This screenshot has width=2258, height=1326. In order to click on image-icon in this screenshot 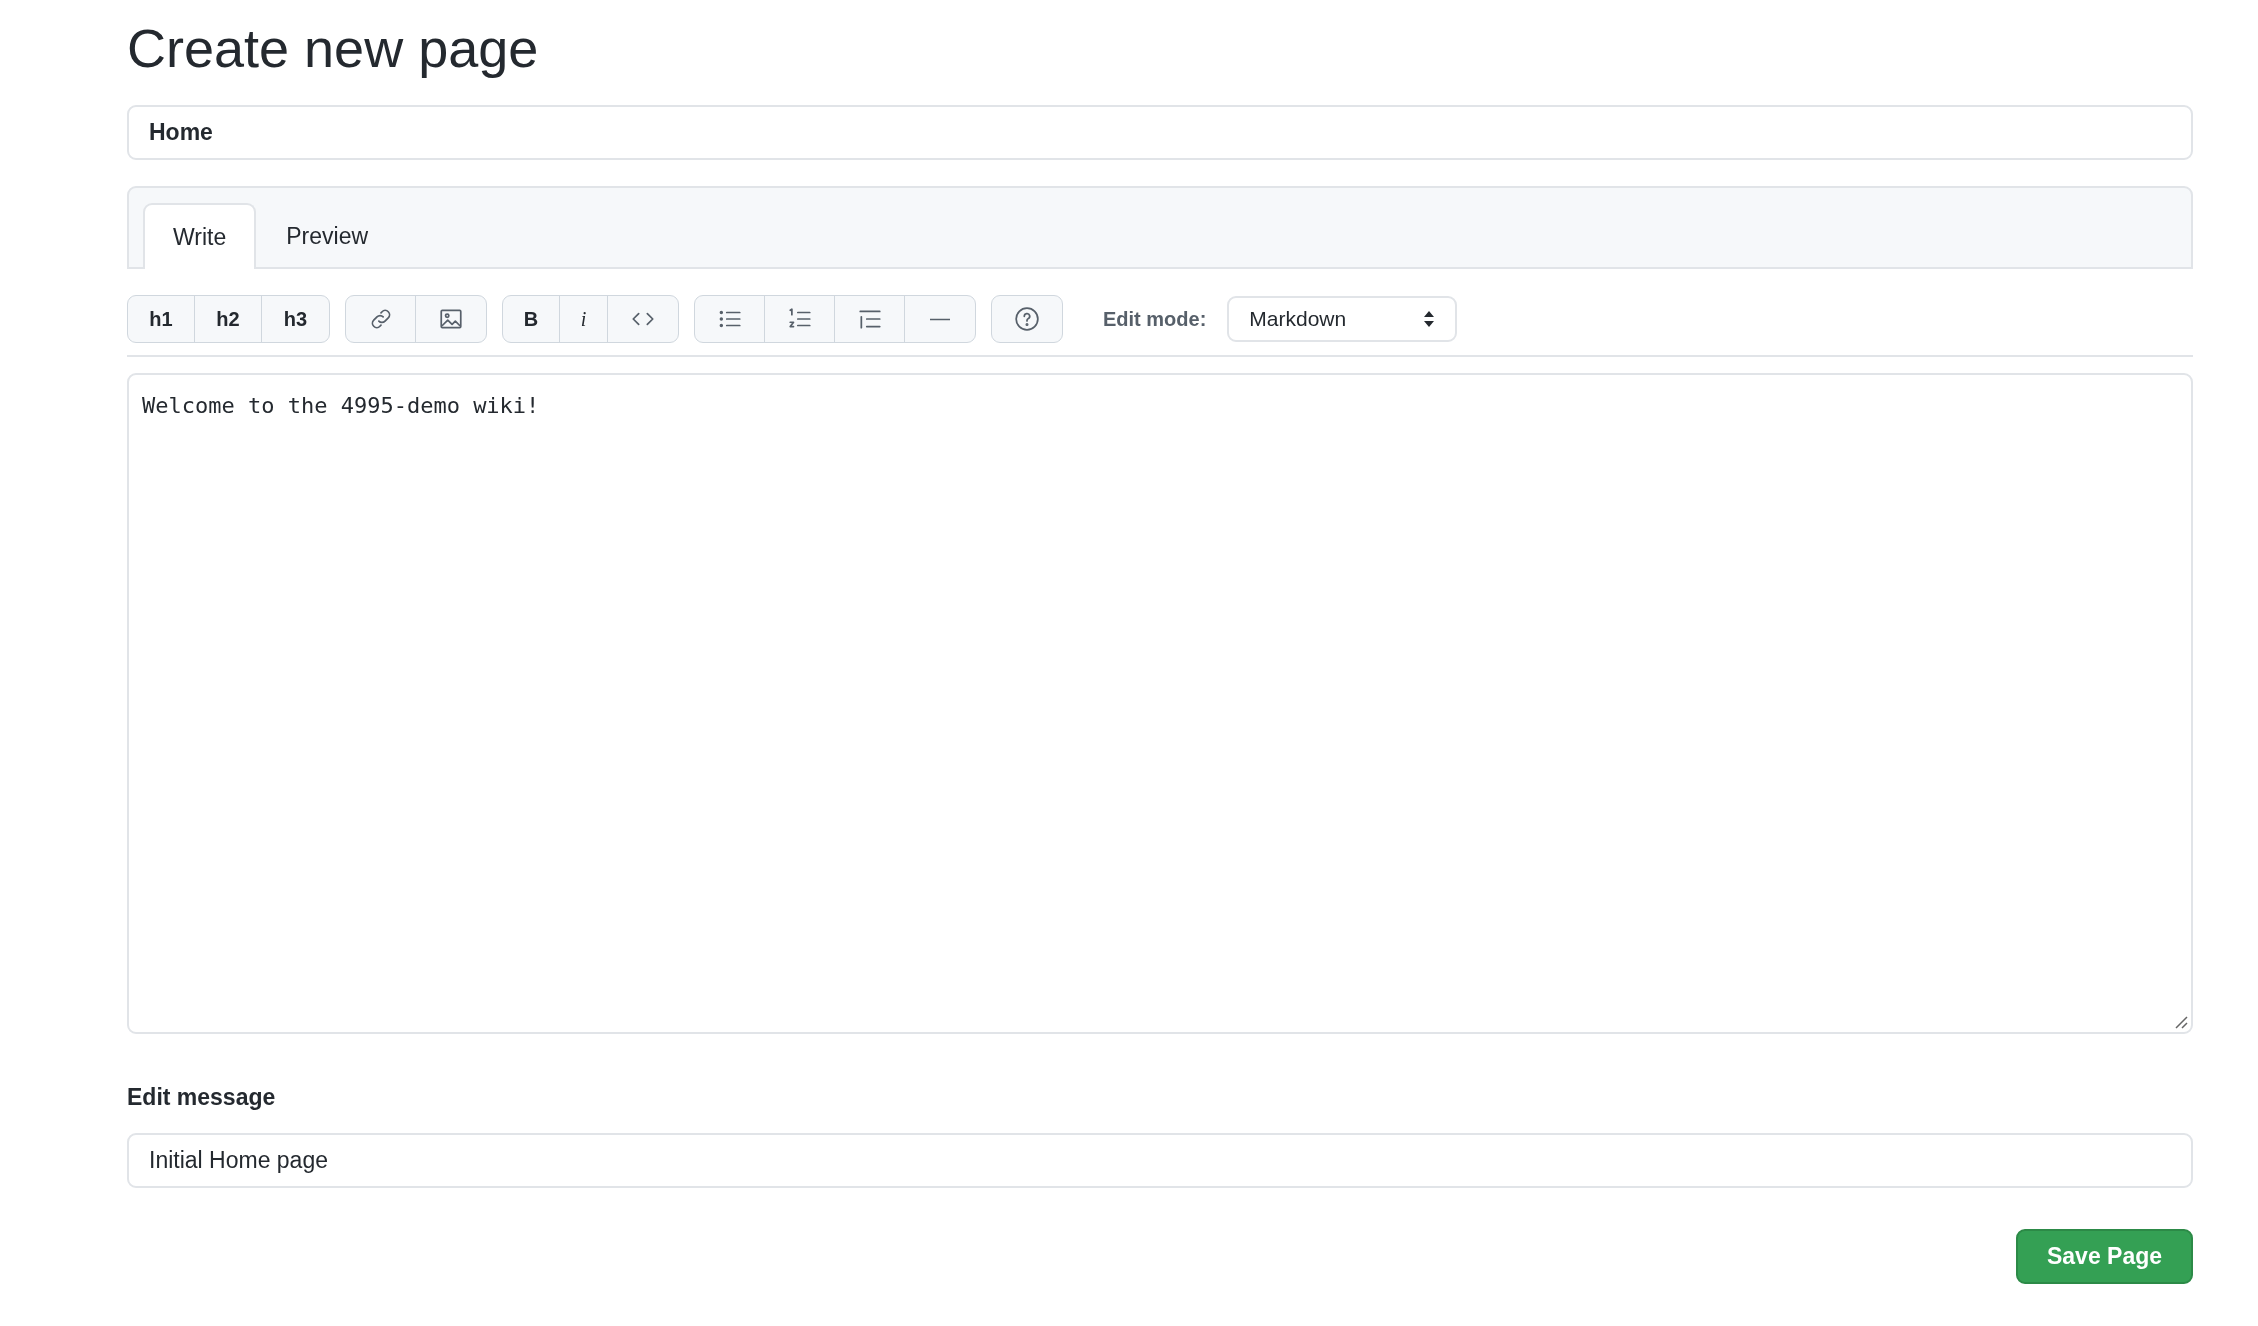, I will do `click(451, 319)`.